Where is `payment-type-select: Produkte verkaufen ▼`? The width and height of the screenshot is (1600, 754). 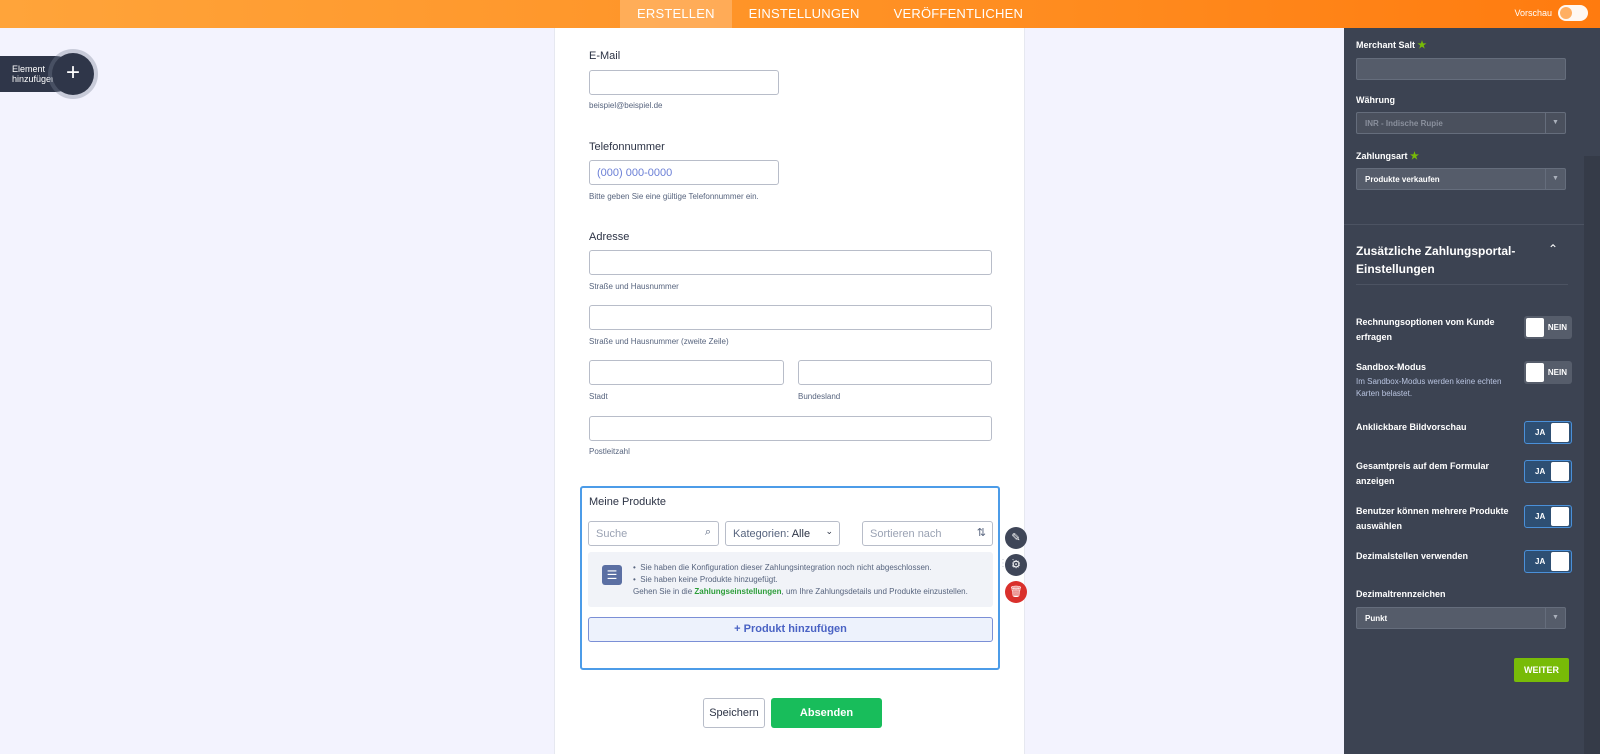
payment-type-select: Produkte verkaufen ▼ is located at coordinates (1461, 179).